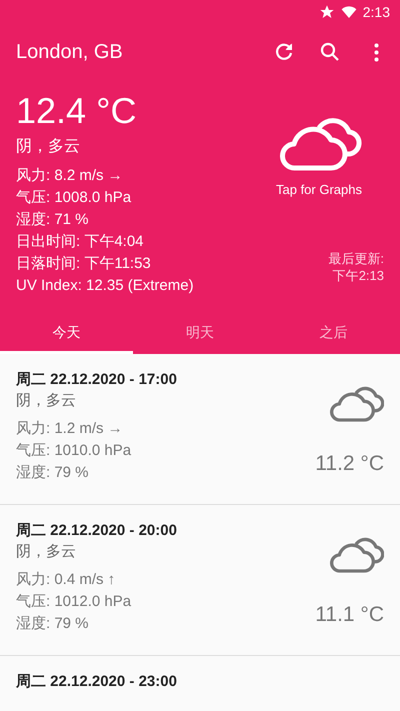  I want to click on graphs-link: Tap for Graphs, so click(319, 189).